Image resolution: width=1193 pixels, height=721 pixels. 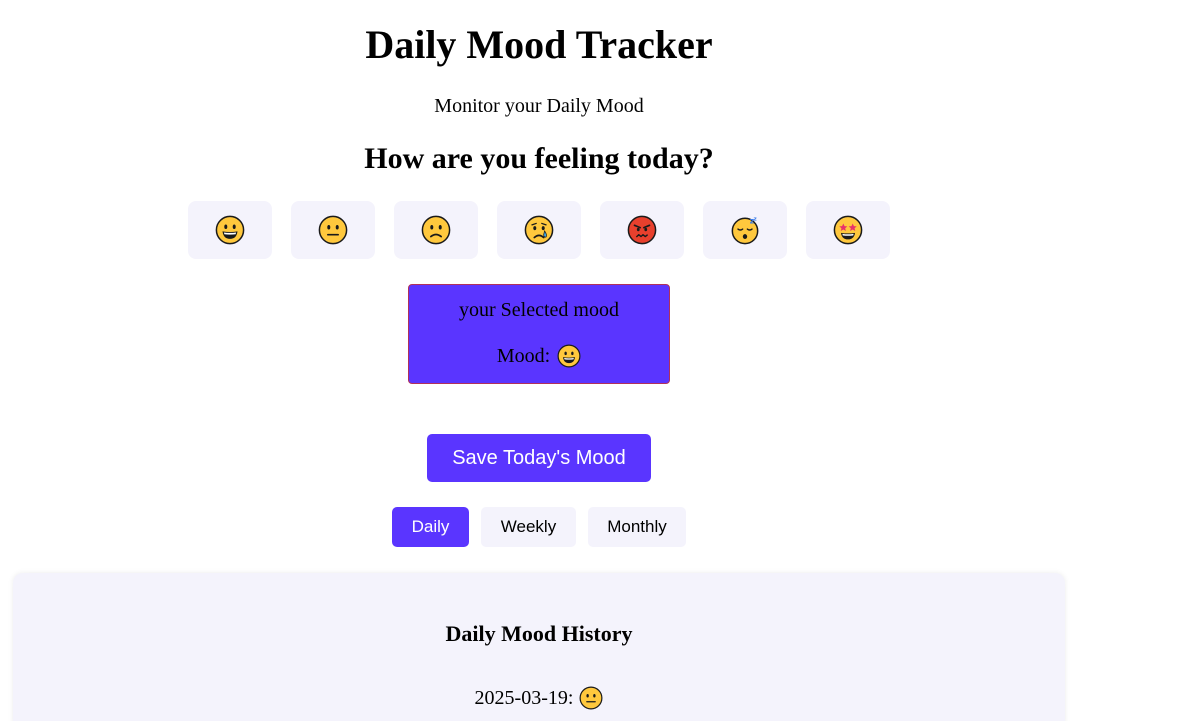 I want to click on mood-button-sleepy: z z, so click(x=745, y=230).